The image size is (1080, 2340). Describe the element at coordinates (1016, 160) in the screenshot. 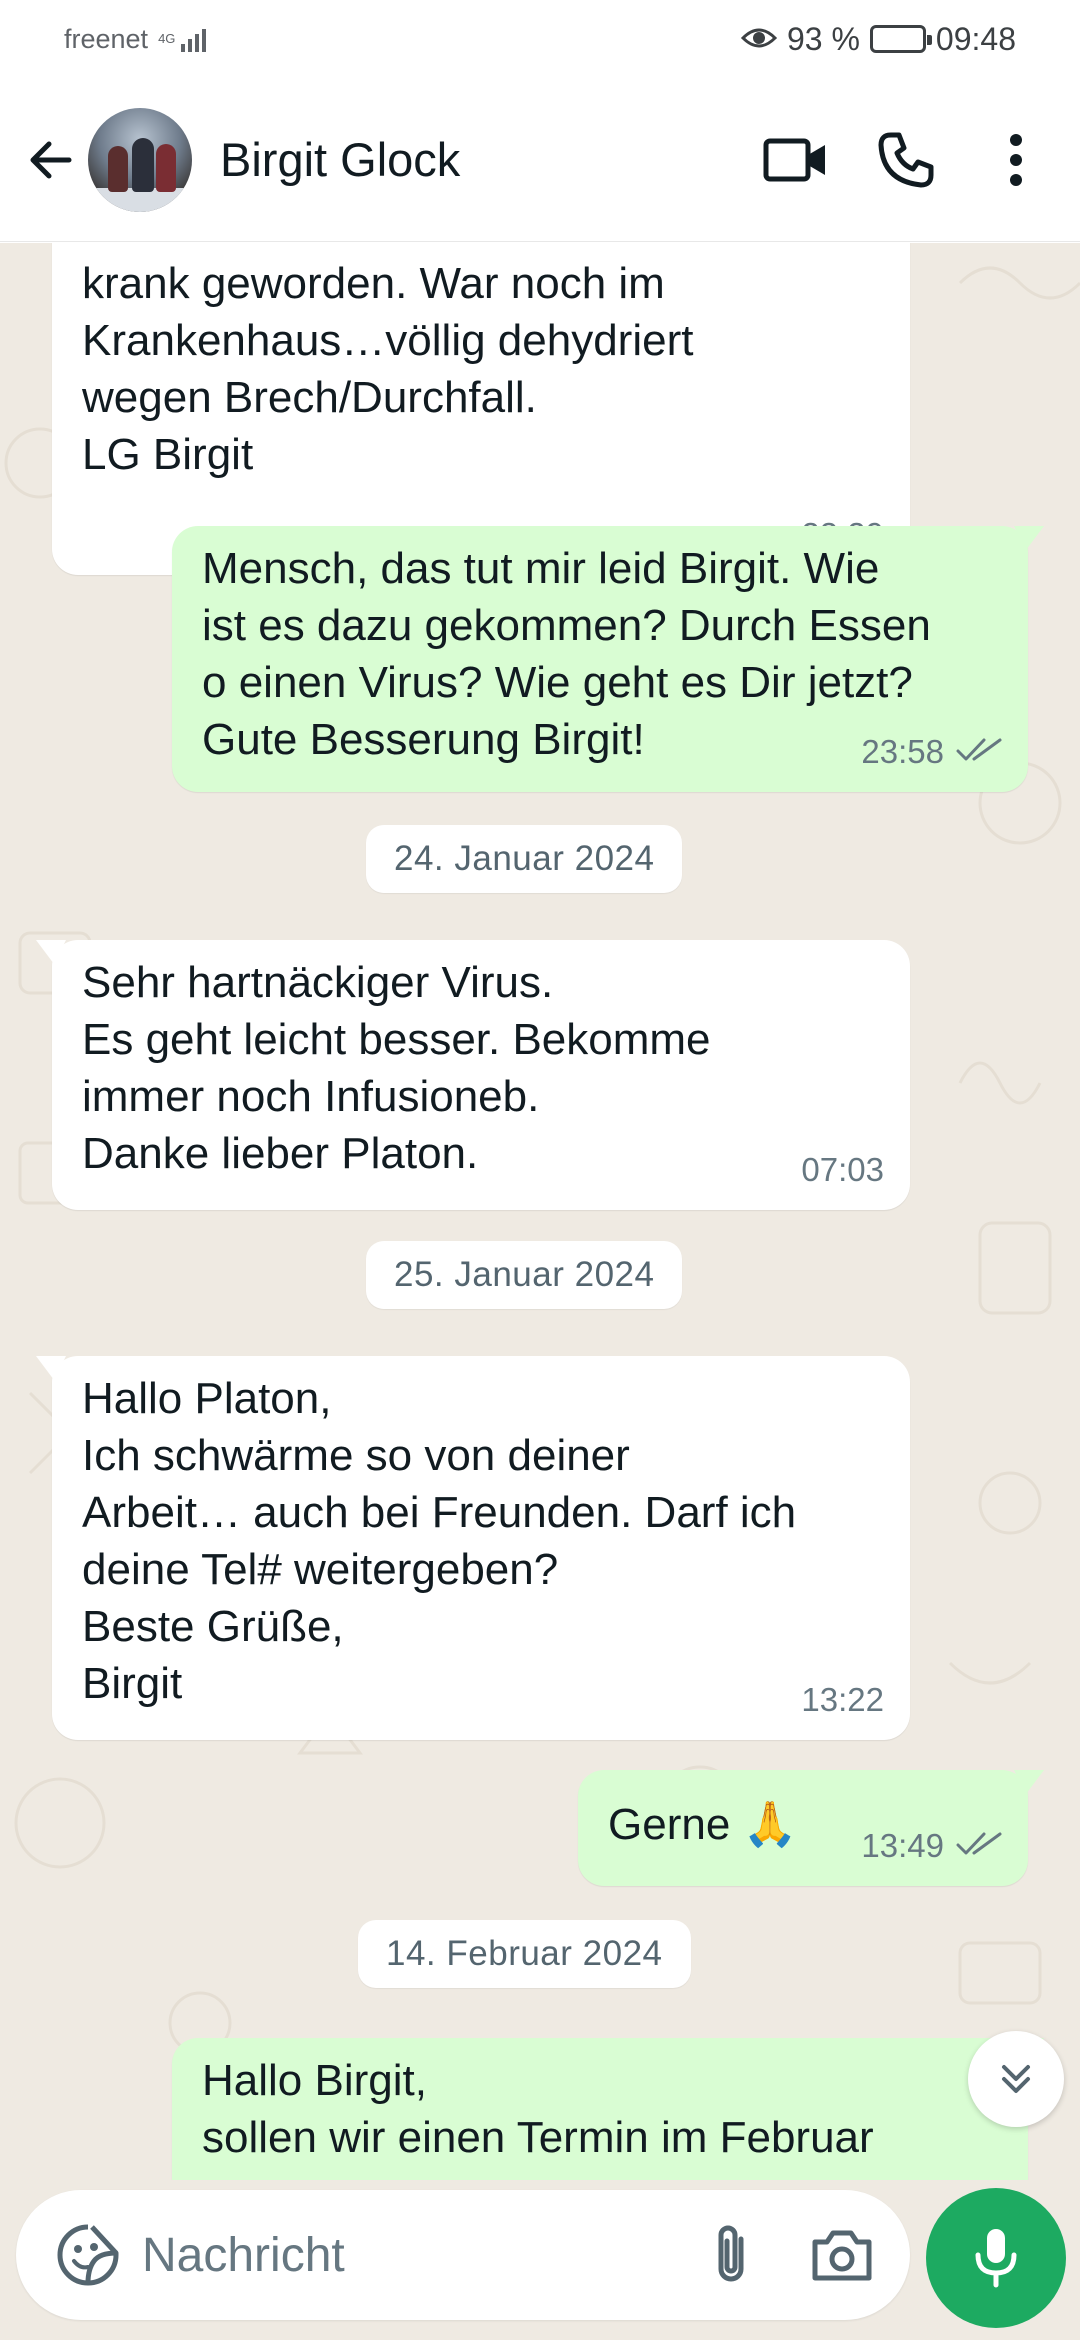

I see `more-vert-icon` at that location.